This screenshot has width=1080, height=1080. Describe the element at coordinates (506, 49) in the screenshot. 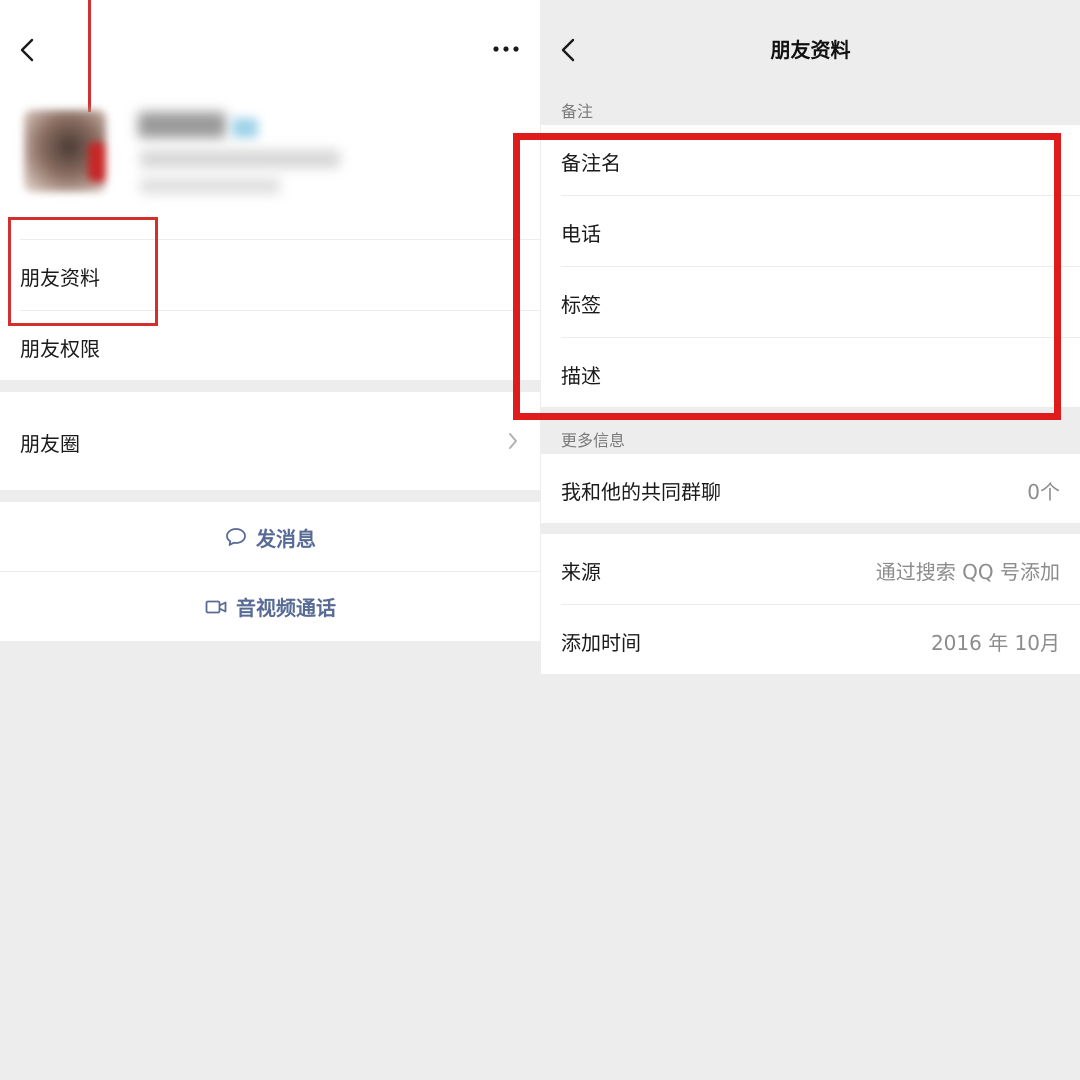

I see `more-options-icon` at that location.